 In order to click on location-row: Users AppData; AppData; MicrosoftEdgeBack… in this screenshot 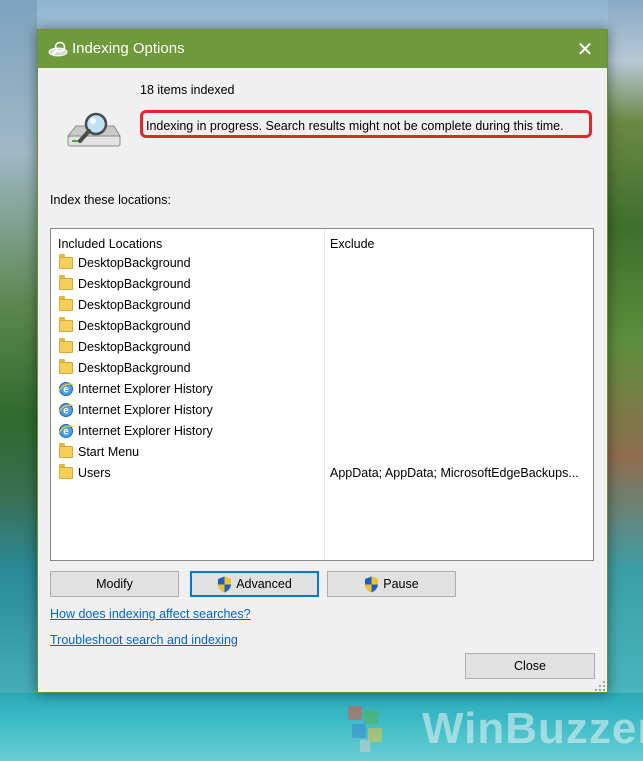, I will do `click(322, 473)`.